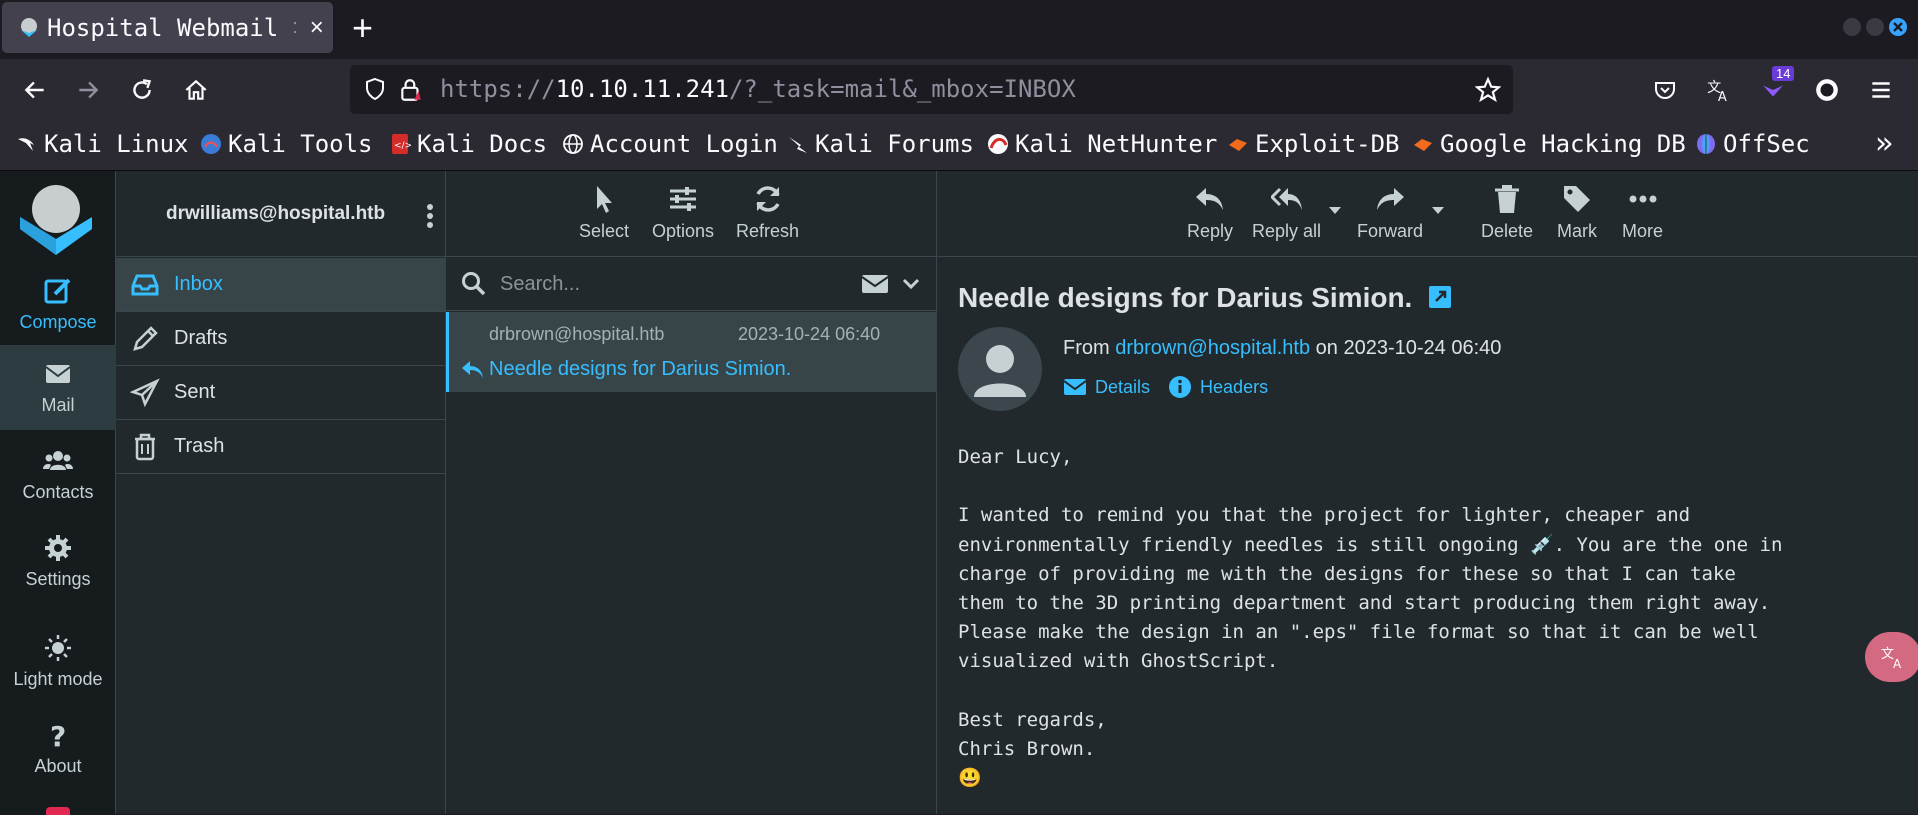  I want to click on headers-link: Headers, so click(1234, 387).